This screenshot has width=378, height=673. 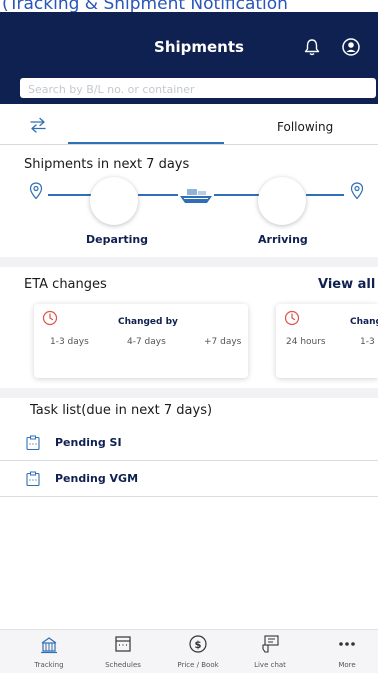 I want to click on profile-icon, so click(x=351, y=47).